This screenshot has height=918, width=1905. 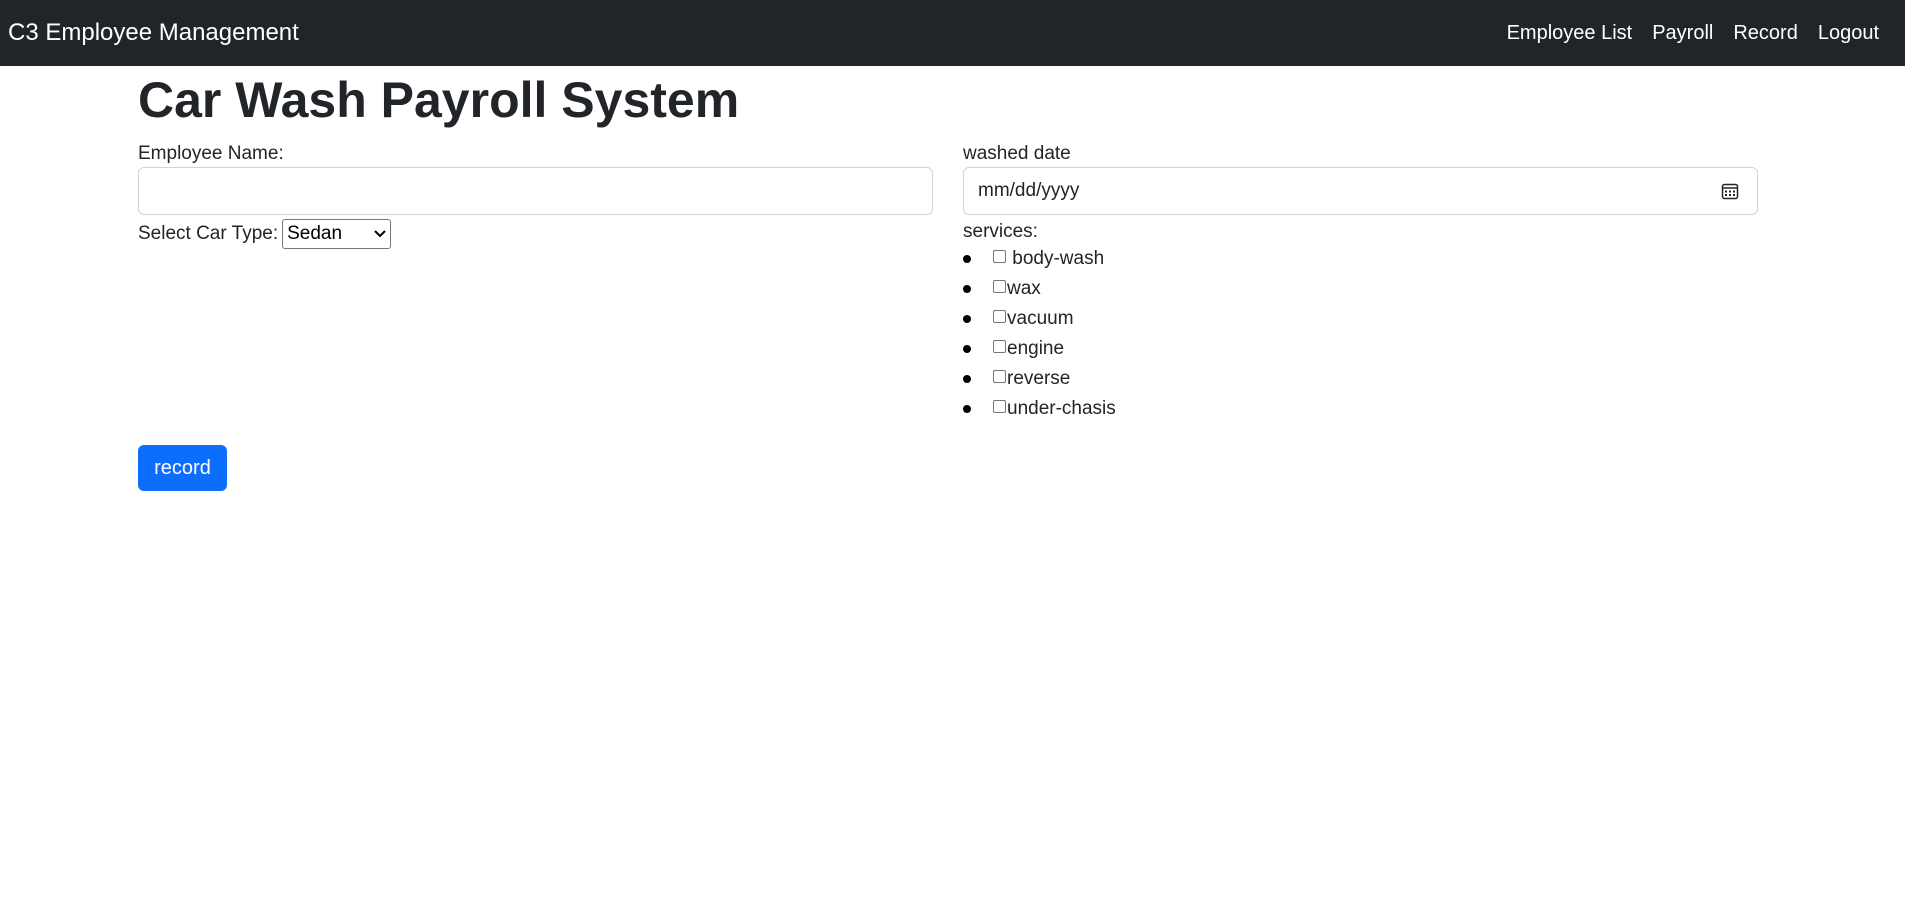 I want to click on service-label-engine: engine, so click(x=1036, y=348).